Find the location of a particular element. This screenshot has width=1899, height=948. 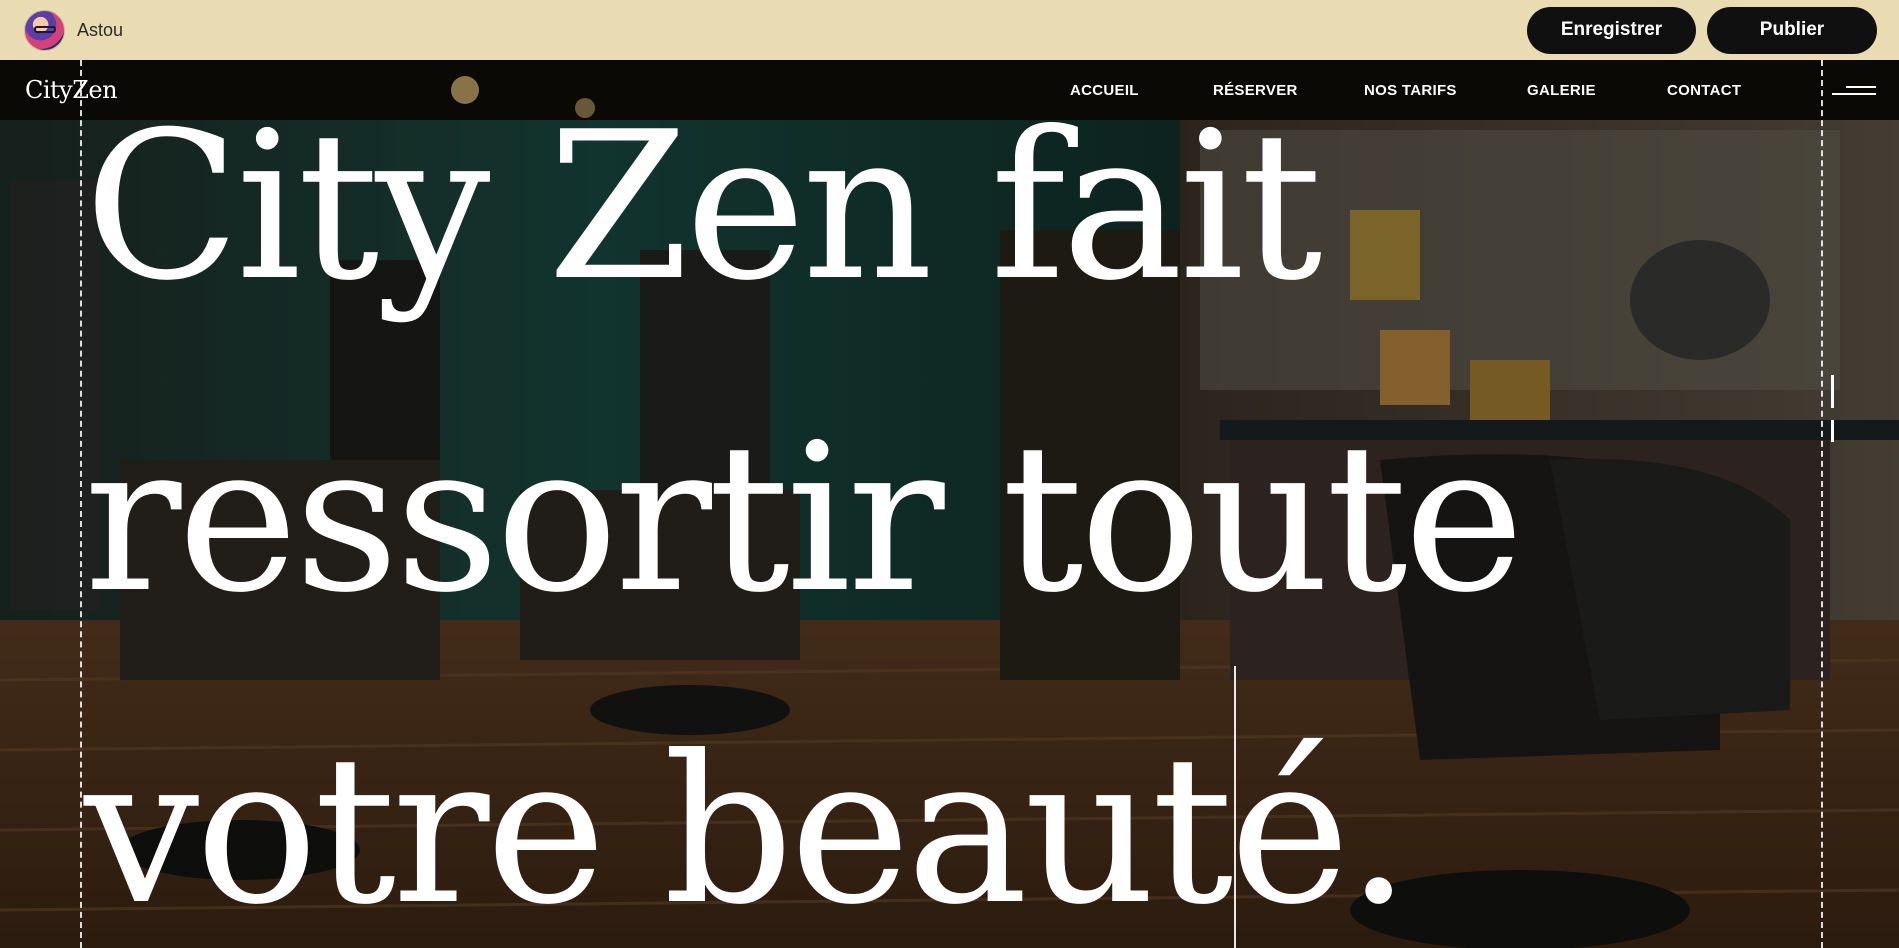

text-cursor is located at coordinates (1235, 807).